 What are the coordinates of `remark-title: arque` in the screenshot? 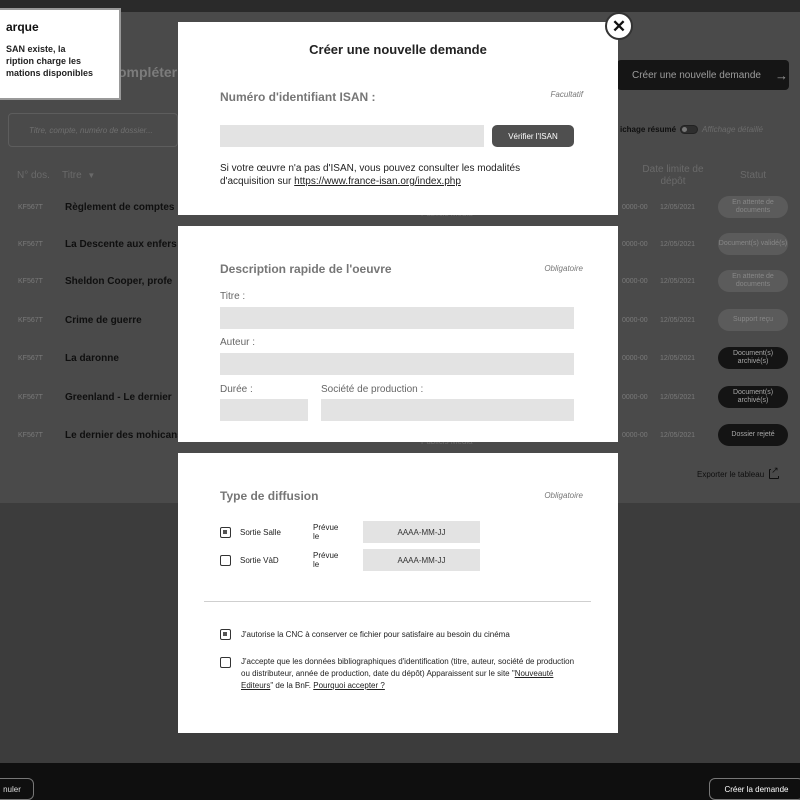 It's located at (22, 27).